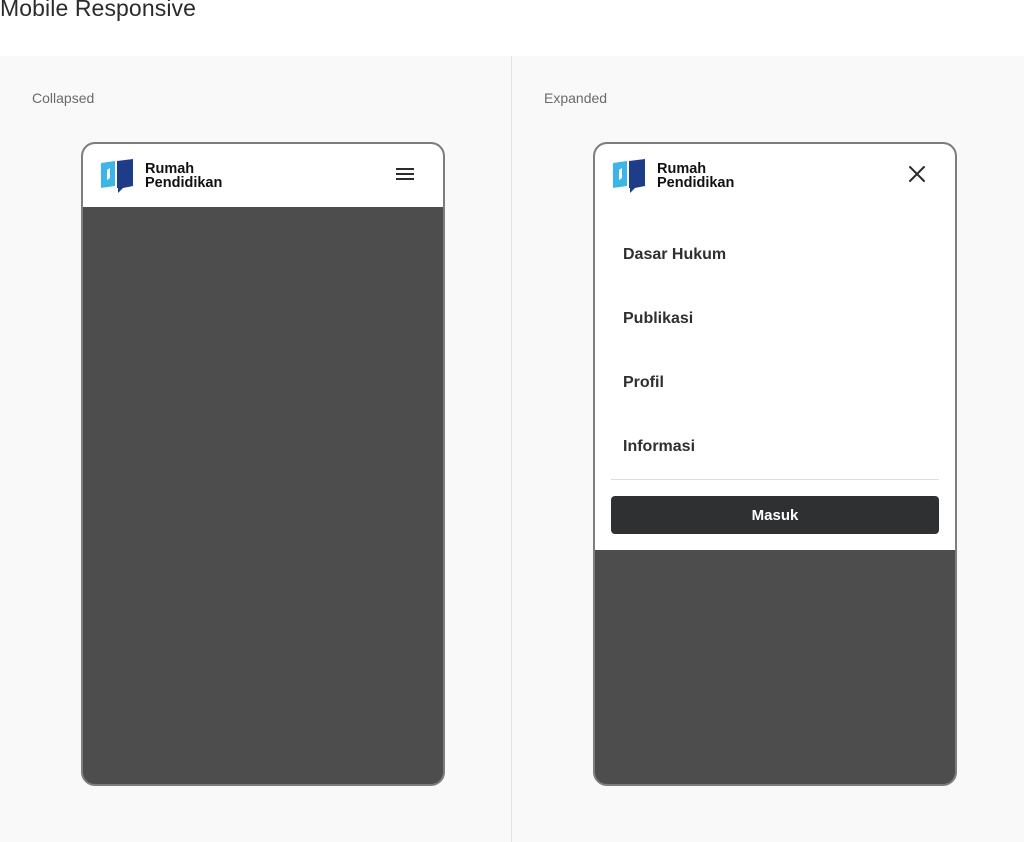  I want to click on close-icon, so click(917, 176).